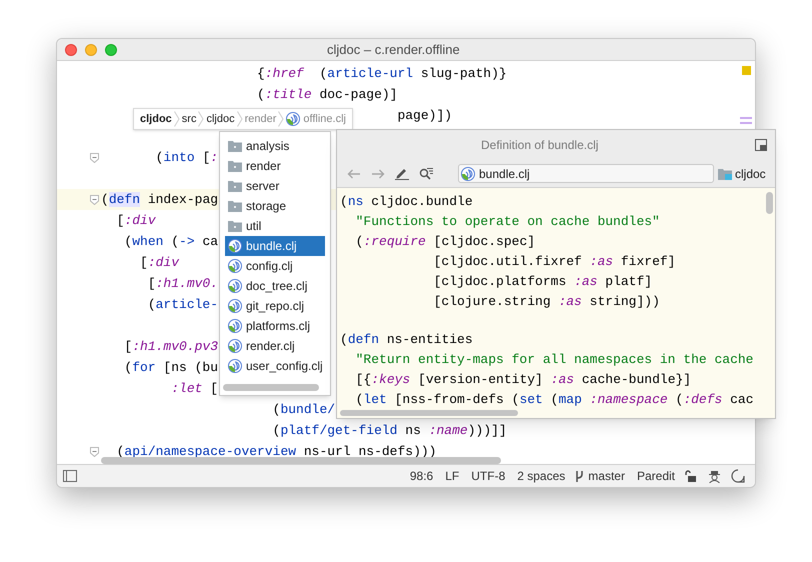 Image resolution: width=812 pixels, height=562 pixels. What do you see at coordinates (655, 476) in the screenshot?
I see `editing-mode: Paredit` at bounding box center [655, 476].